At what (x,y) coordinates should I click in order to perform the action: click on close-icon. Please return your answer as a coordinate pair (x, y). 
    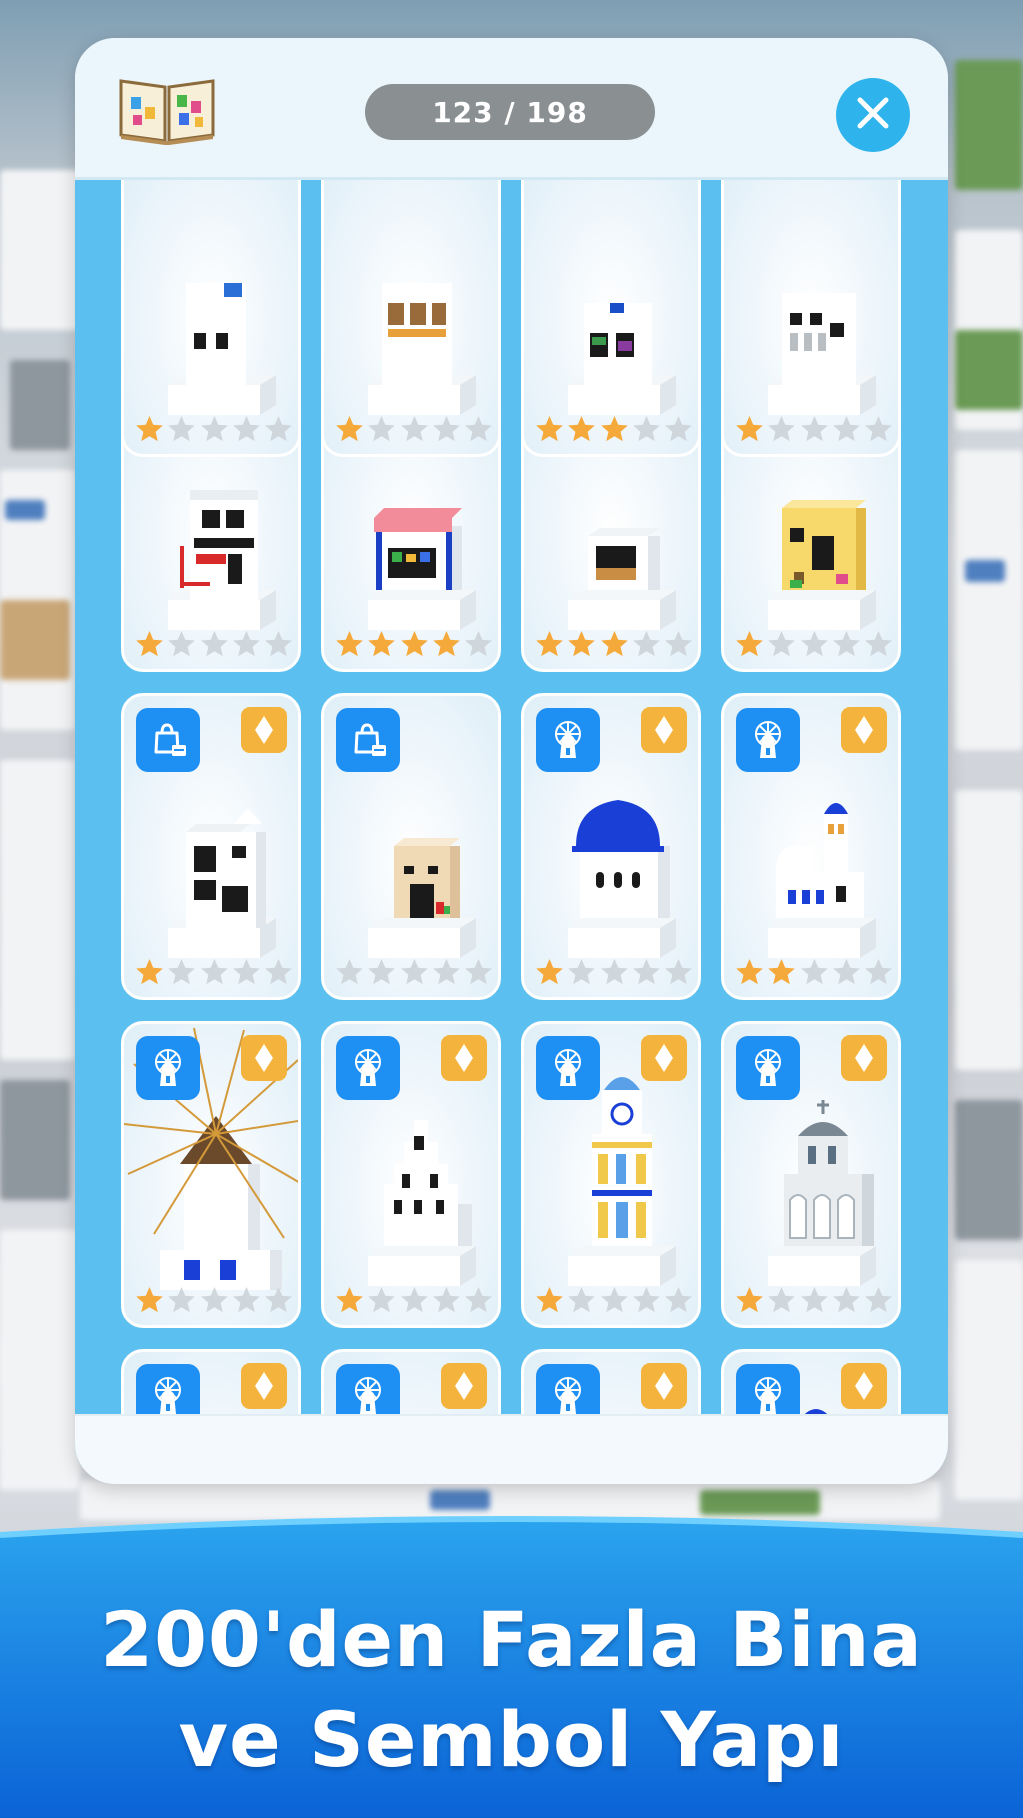
    Looking at the image, I should click on (873, 115).